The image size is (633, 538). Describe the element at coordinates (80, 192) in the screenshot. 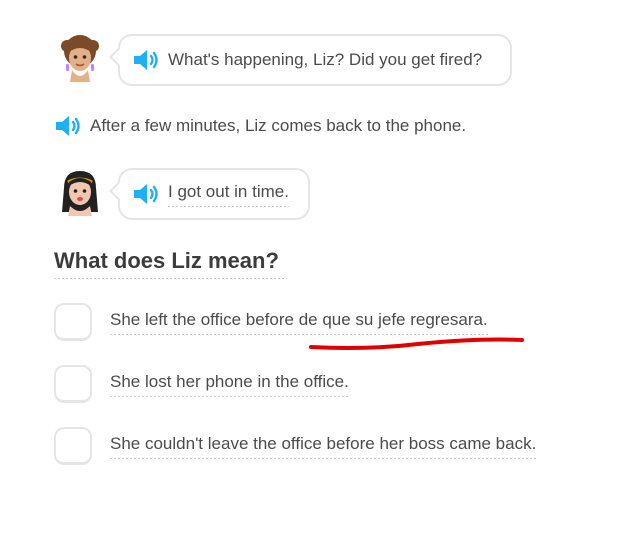

I see `avatar-liz` at that location.